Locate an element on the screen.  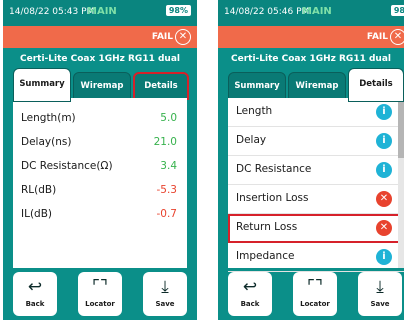
result-row-dc-resistance: DC Resistance(Ω) 3.4 is located at coordinates (100, 166).